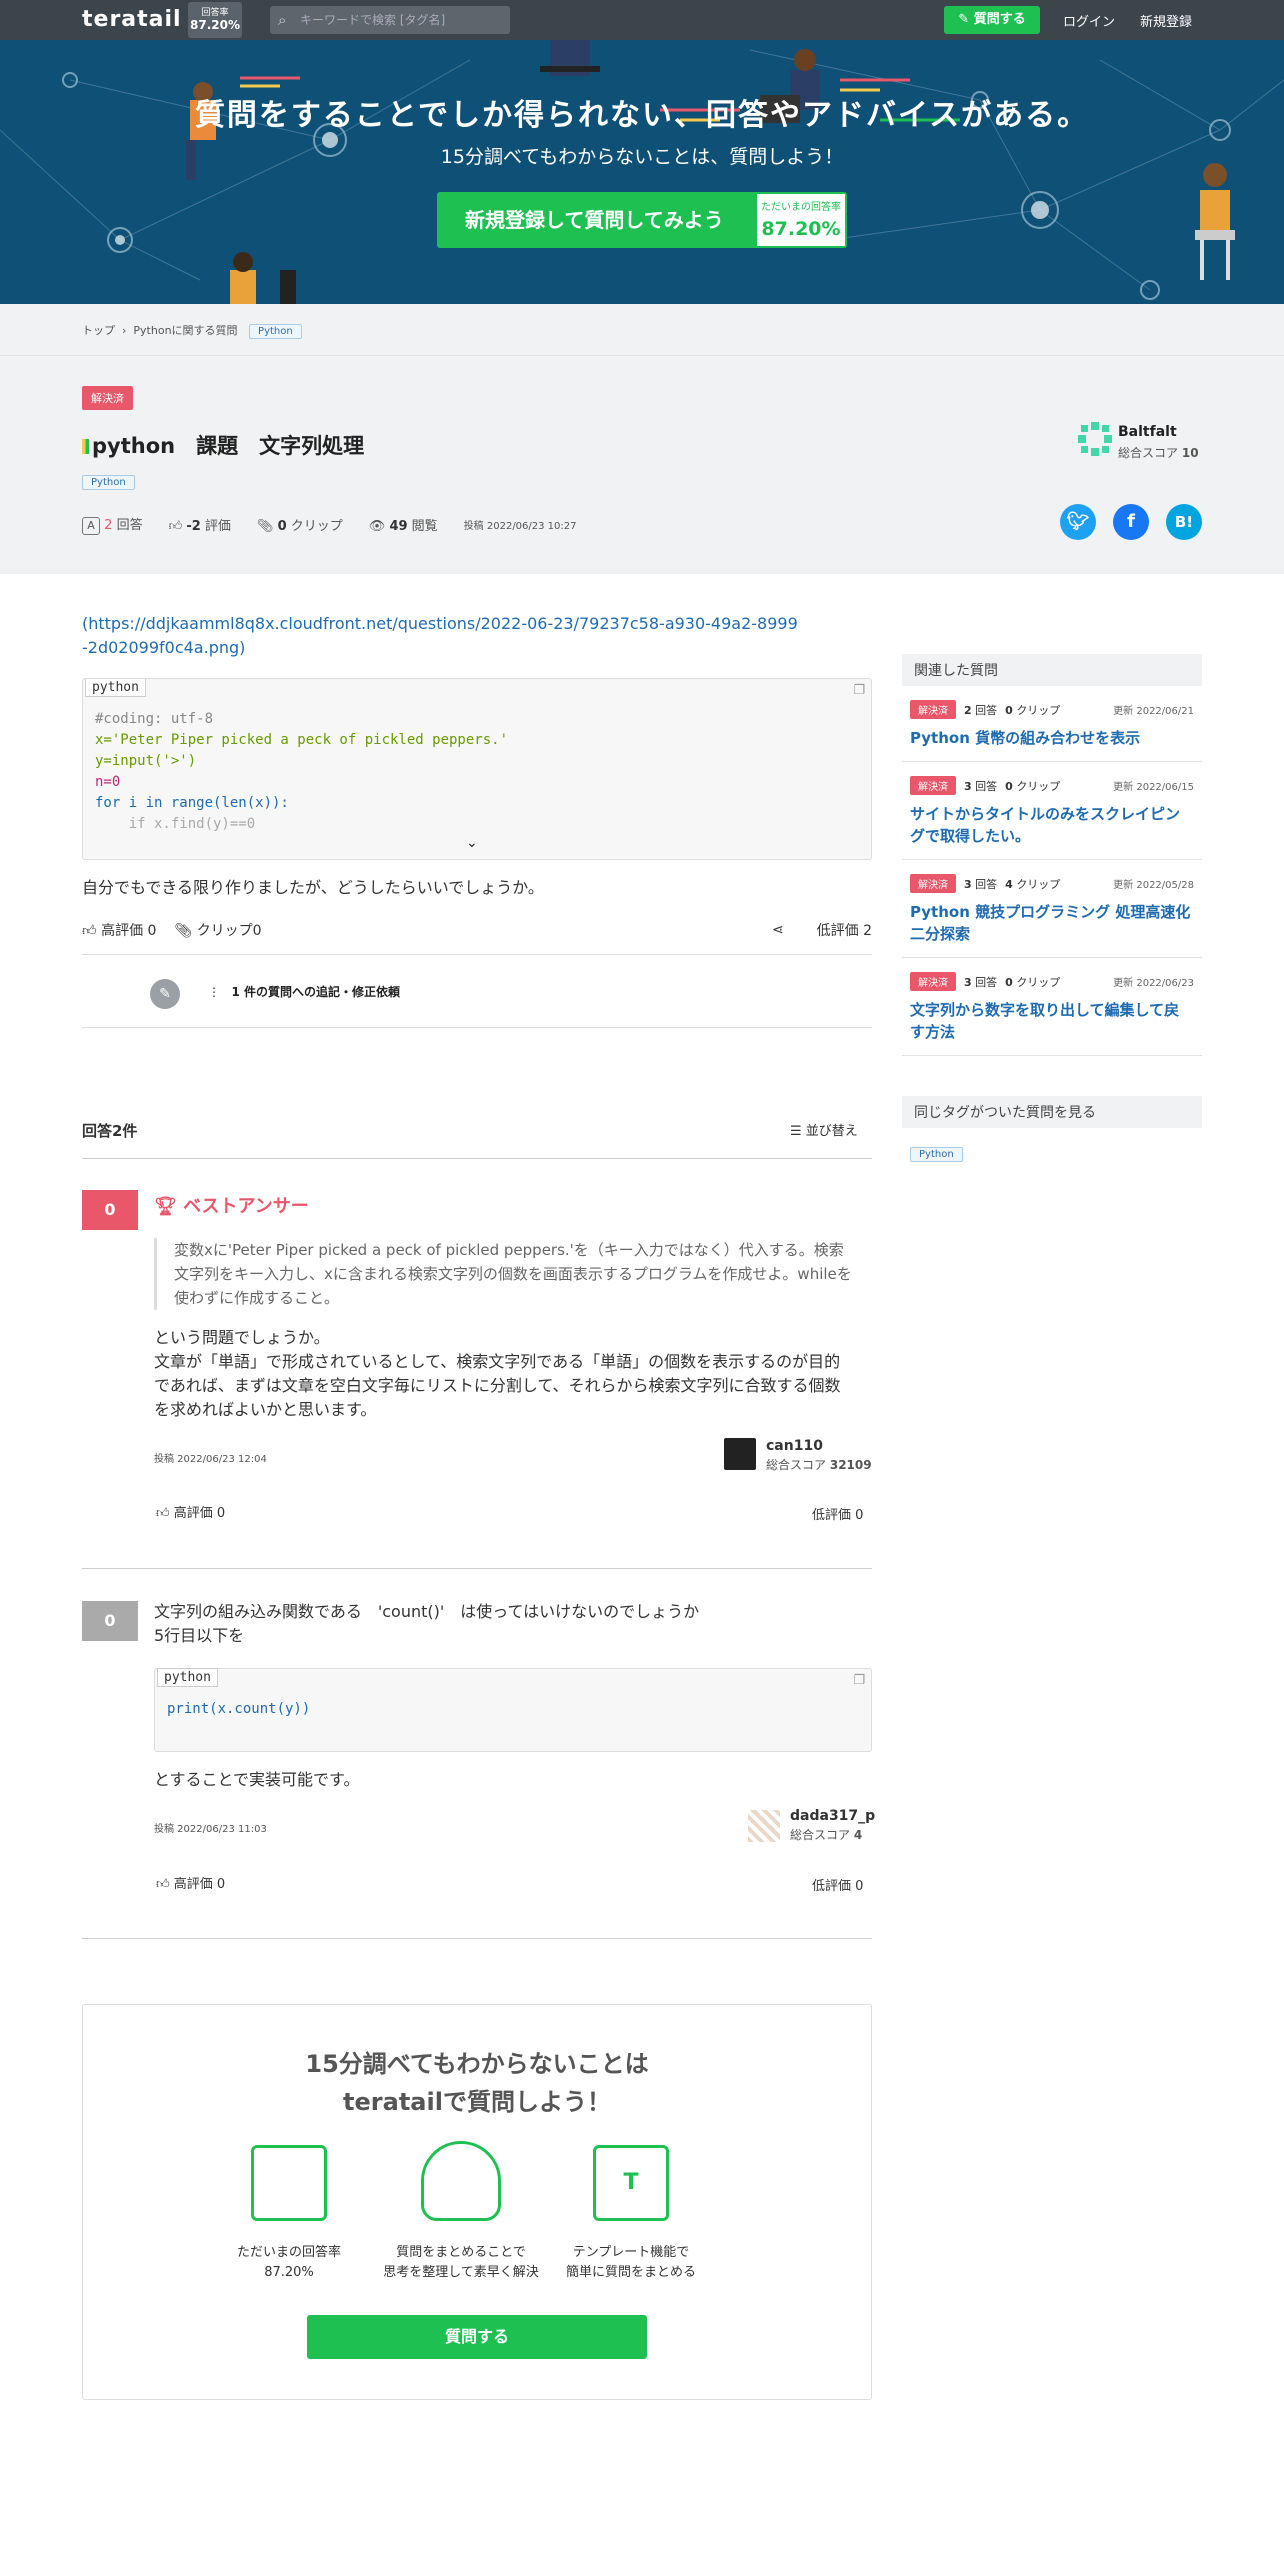  Describe the element at coordinates (299, 526) in the screenshot. I see `clips-stat: 📎︎ 0 クリップ` at that location.